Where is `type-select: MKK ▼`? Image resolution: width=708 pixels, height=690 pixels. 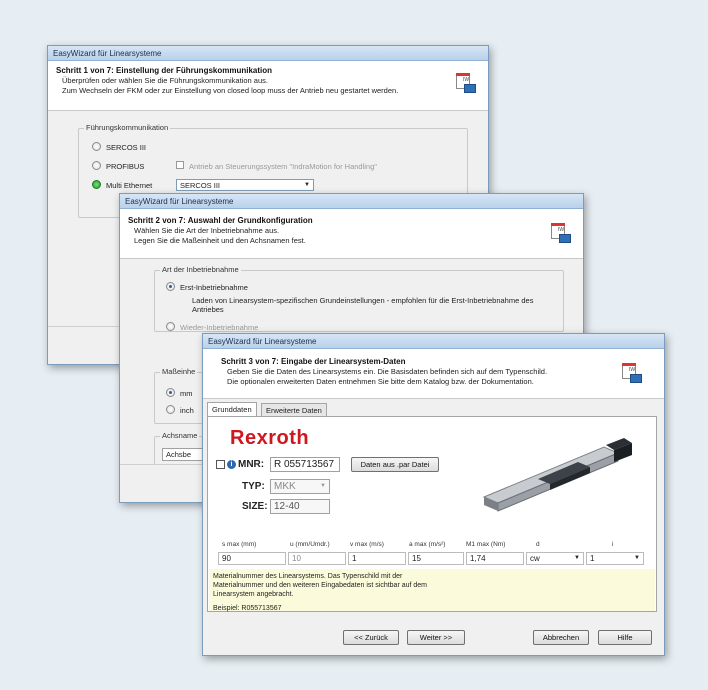
type-select: MKK ▼ is located at coordinates (300, 486).